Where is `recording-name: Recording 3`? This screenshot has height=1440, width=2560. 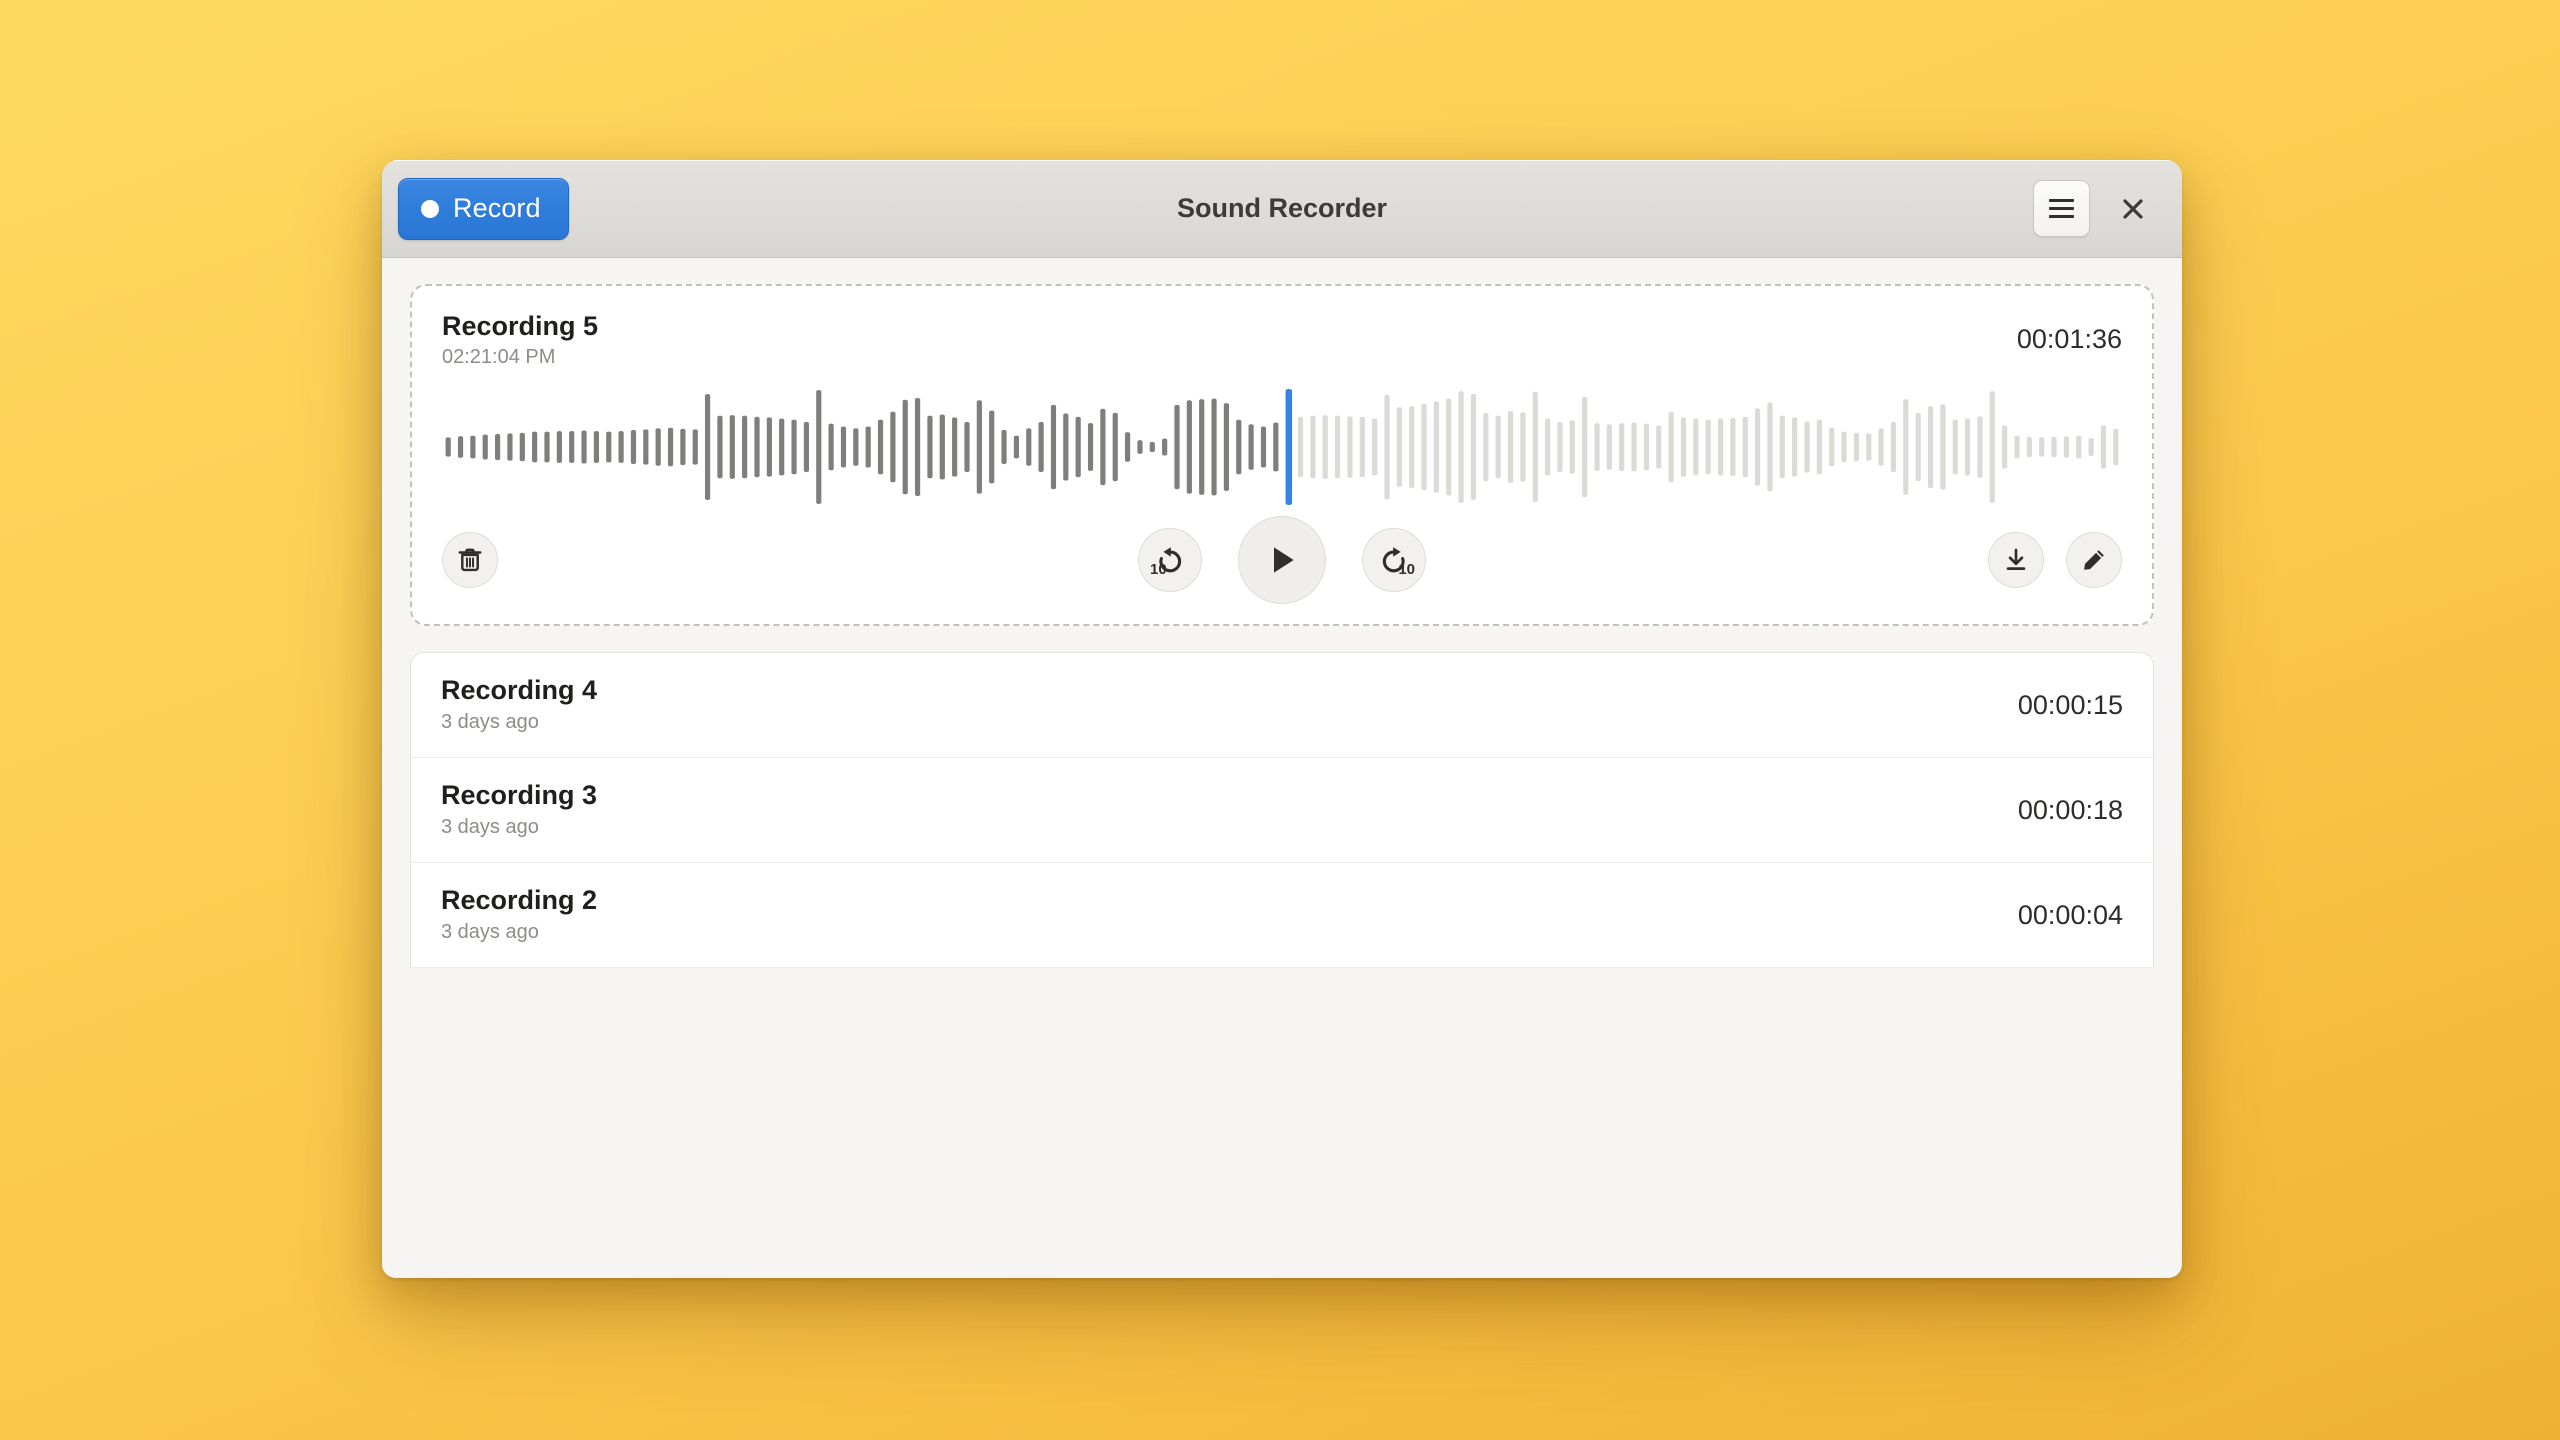
recording-name: Recording 3 is located at coordinates (519, 795).